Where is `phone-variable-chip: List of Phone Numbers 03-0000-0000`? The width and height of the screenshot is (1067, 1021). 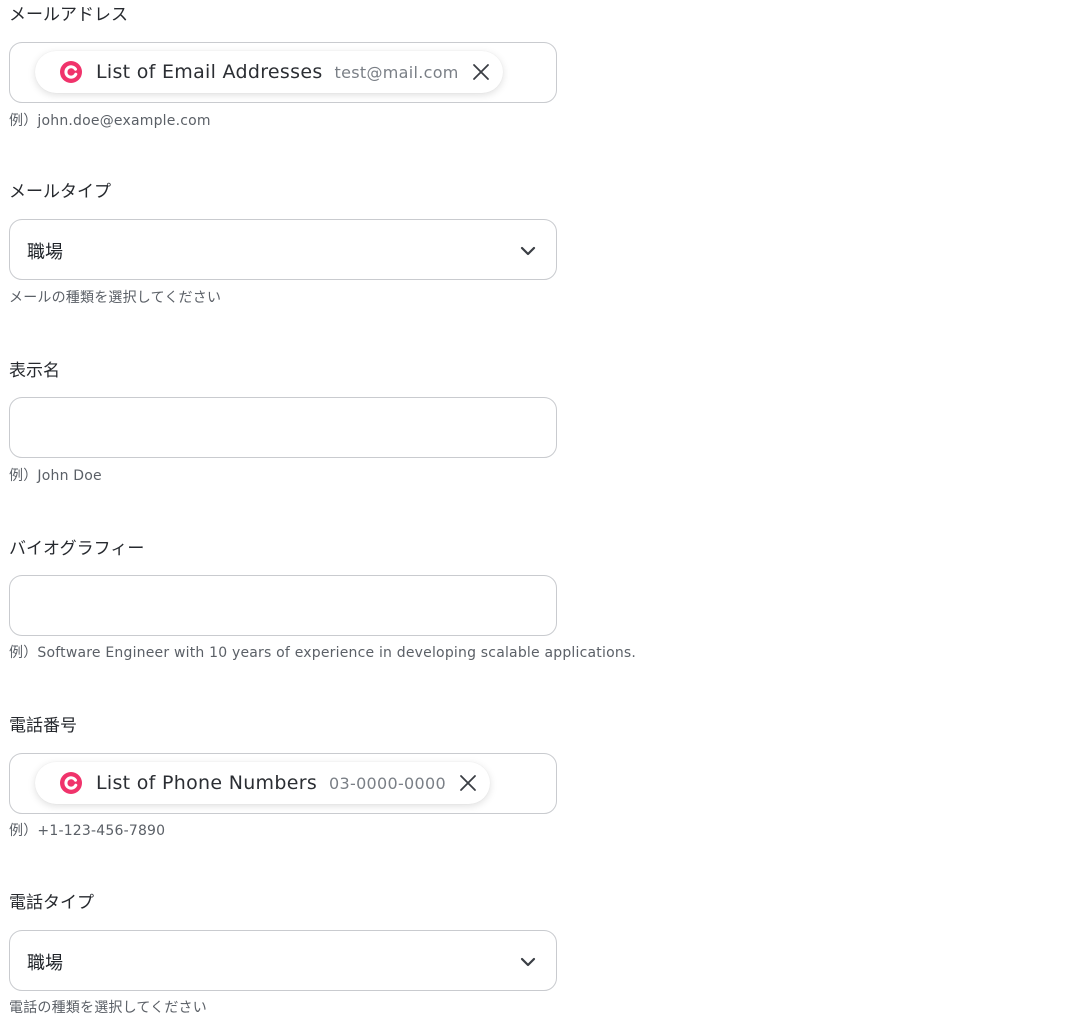
phone-variable-chip: List of Phone Numbers 03-0000-0000 is located at coordinates (262, 783).